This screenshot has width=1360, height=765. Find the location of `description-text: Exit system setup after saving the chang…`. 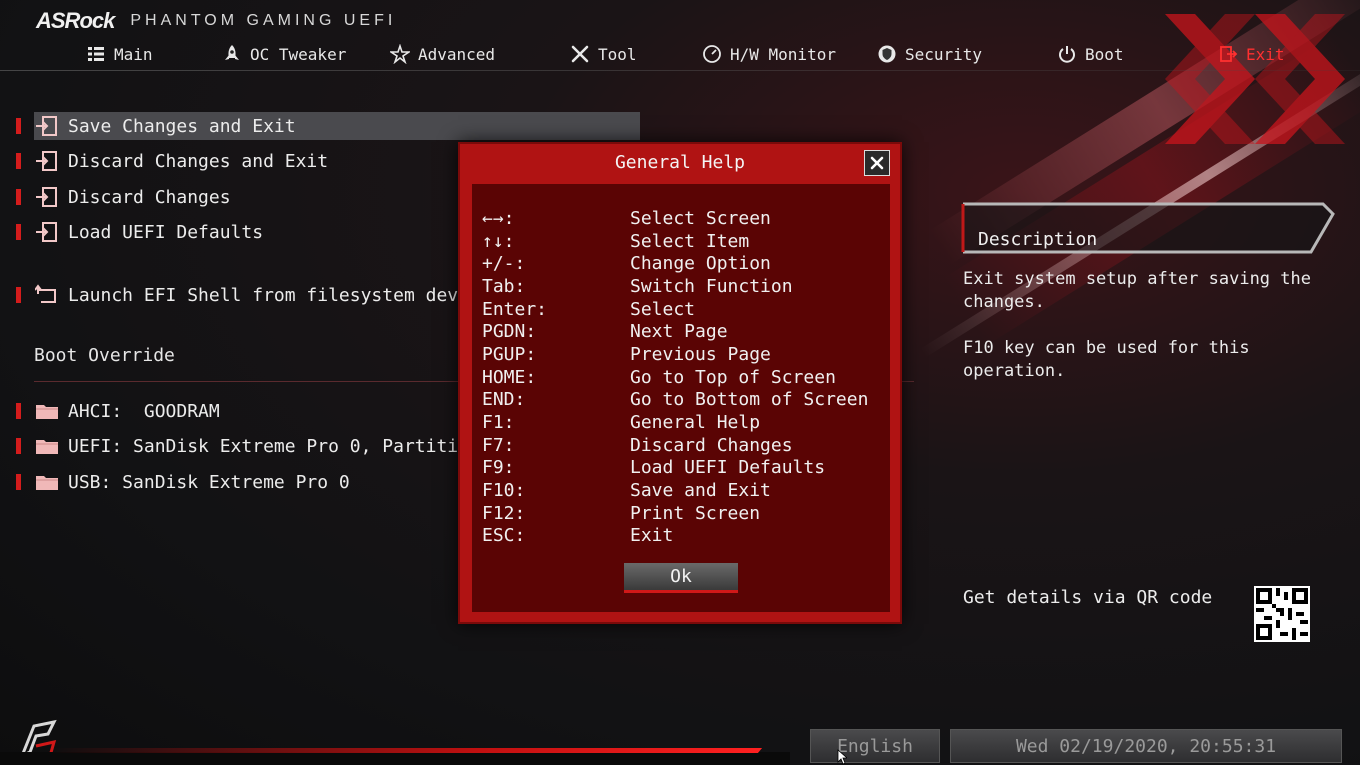

description-text: Exit system setup after saving the chang… is located at coordinates (1137, 325).